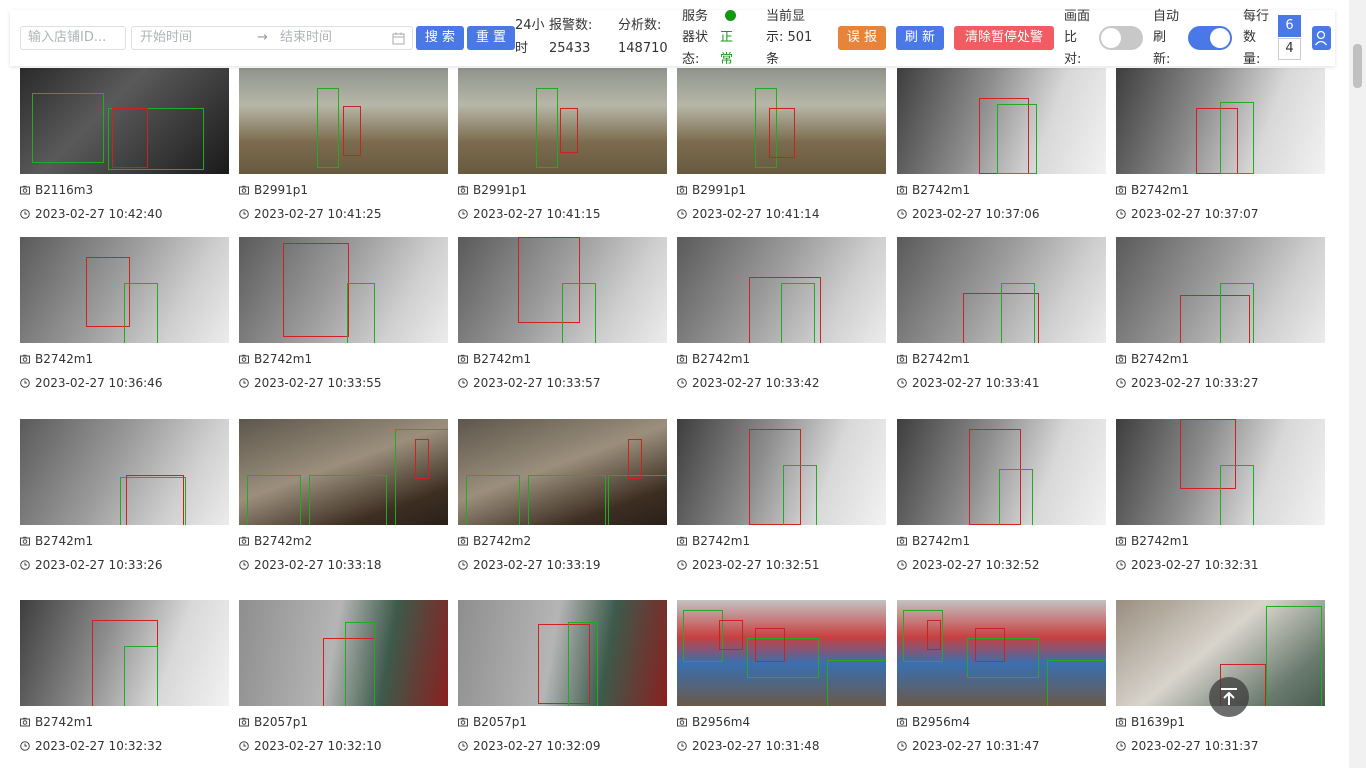  I want to click on search-button: 搜 索, so click(440, 38).